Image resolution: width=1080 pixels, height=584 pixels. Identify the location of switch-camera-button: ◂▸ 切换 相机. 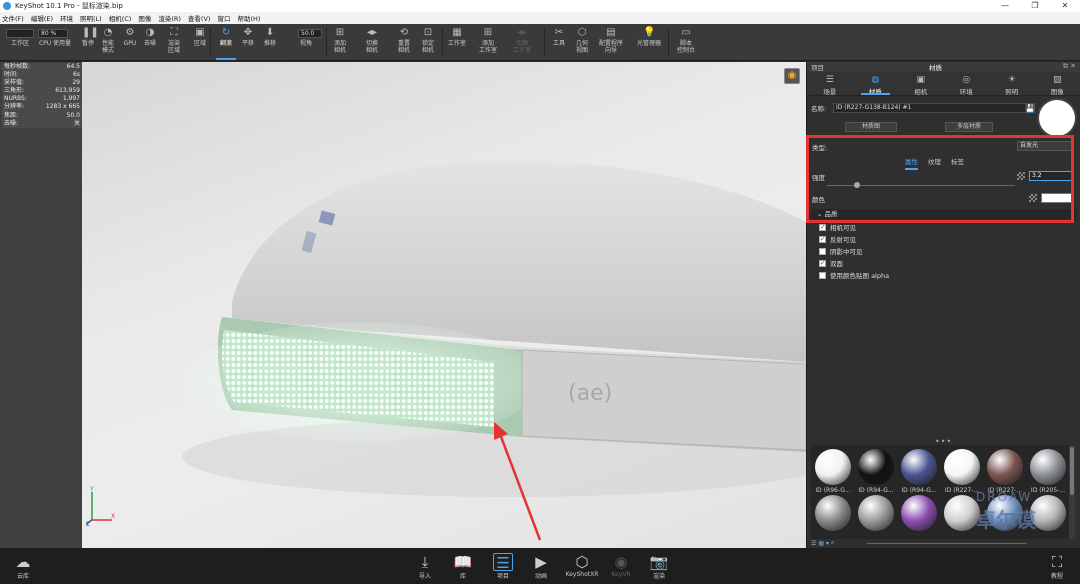
(372, 43).